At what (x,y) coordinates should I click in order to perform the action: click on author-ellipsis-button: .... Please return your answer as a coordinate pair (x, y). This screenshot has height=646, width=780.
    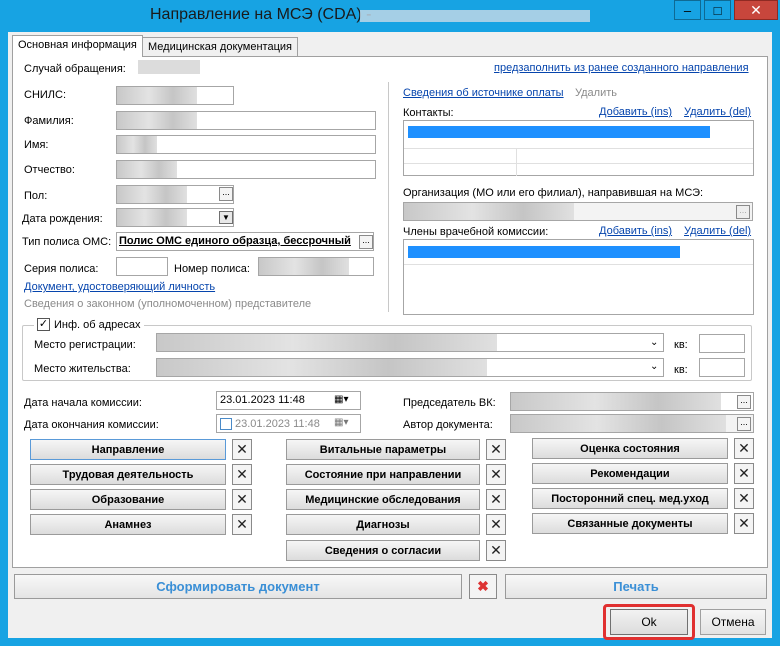
    Looking at the image, I should click on (744, 424).